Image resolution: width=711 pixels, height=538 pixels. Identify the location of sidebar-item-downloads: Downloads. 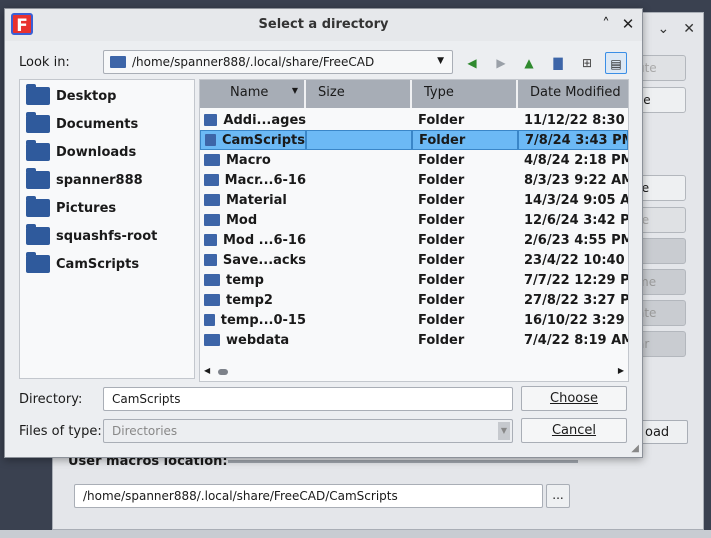
(107, 152).